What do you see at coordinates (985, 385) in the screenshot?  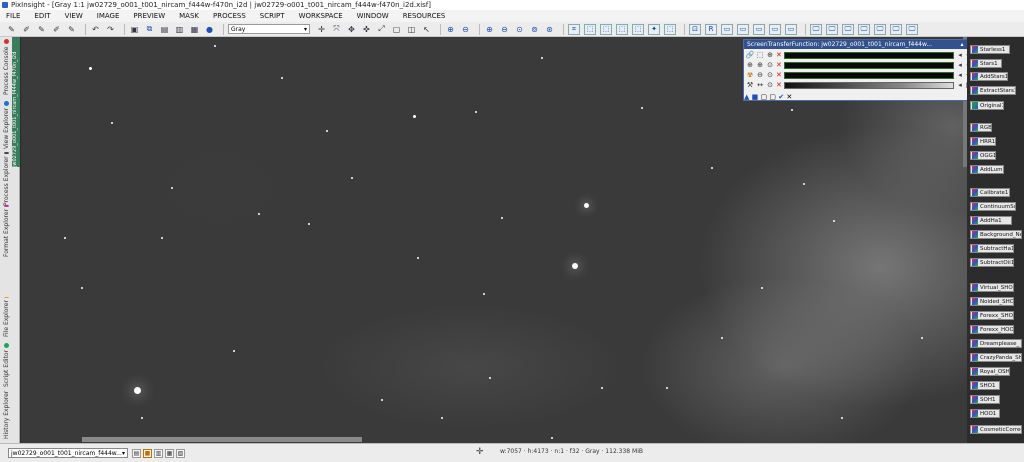 I see `process-icon-item: SHO1` at bounding box center [985, 385].